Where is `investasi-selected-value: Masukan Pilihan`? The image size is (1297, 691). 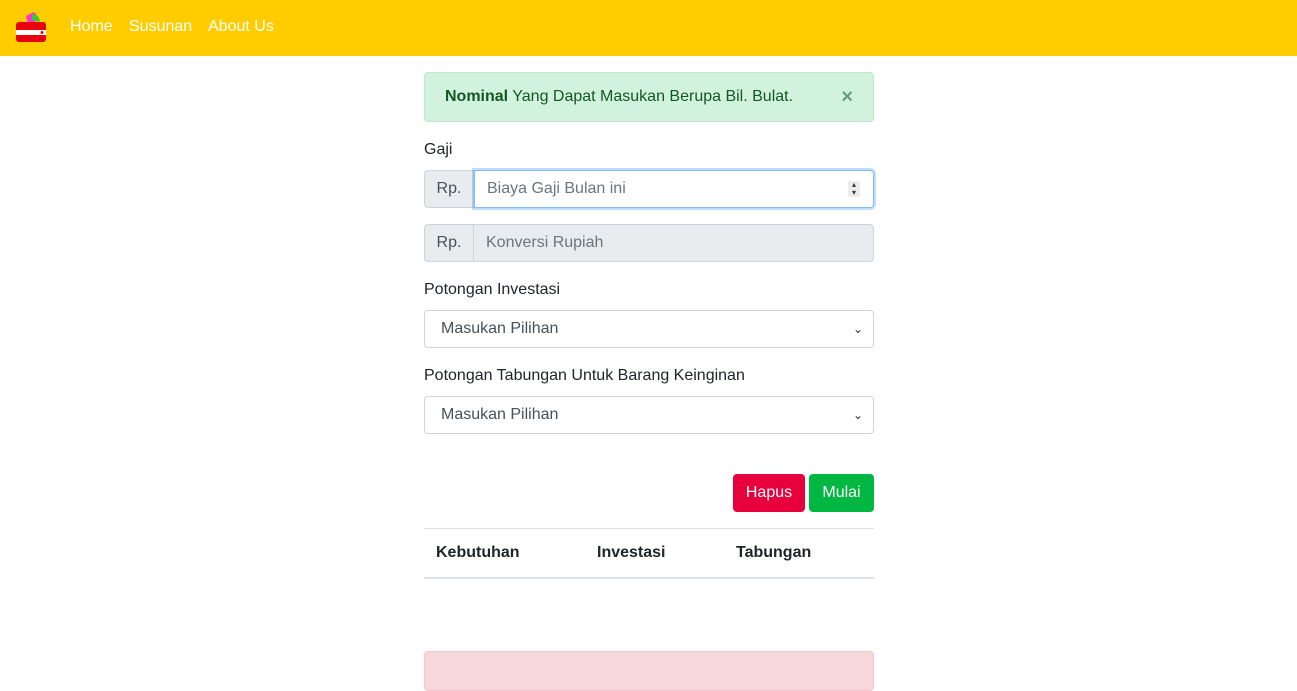 investasi-selected-value: Masukan Pilihan is located at coordinates (500, 328).